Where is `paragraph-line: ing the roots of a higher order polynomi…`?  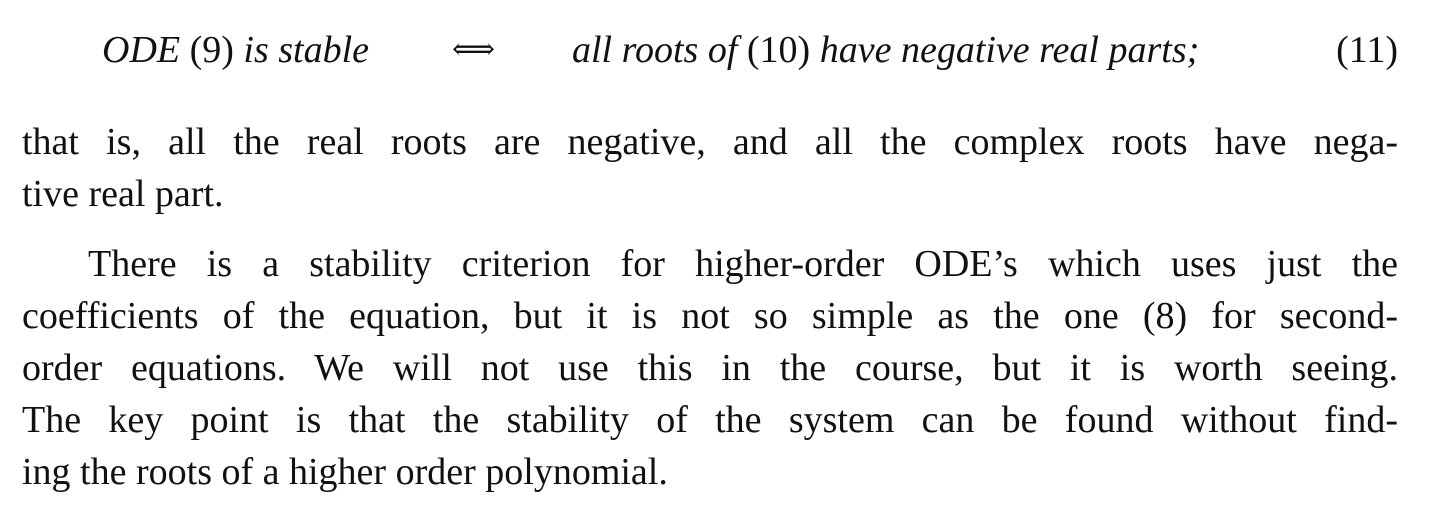
paragraph-line: ing the roots of a higher order polynomi… is located at coordinates (345, 472).